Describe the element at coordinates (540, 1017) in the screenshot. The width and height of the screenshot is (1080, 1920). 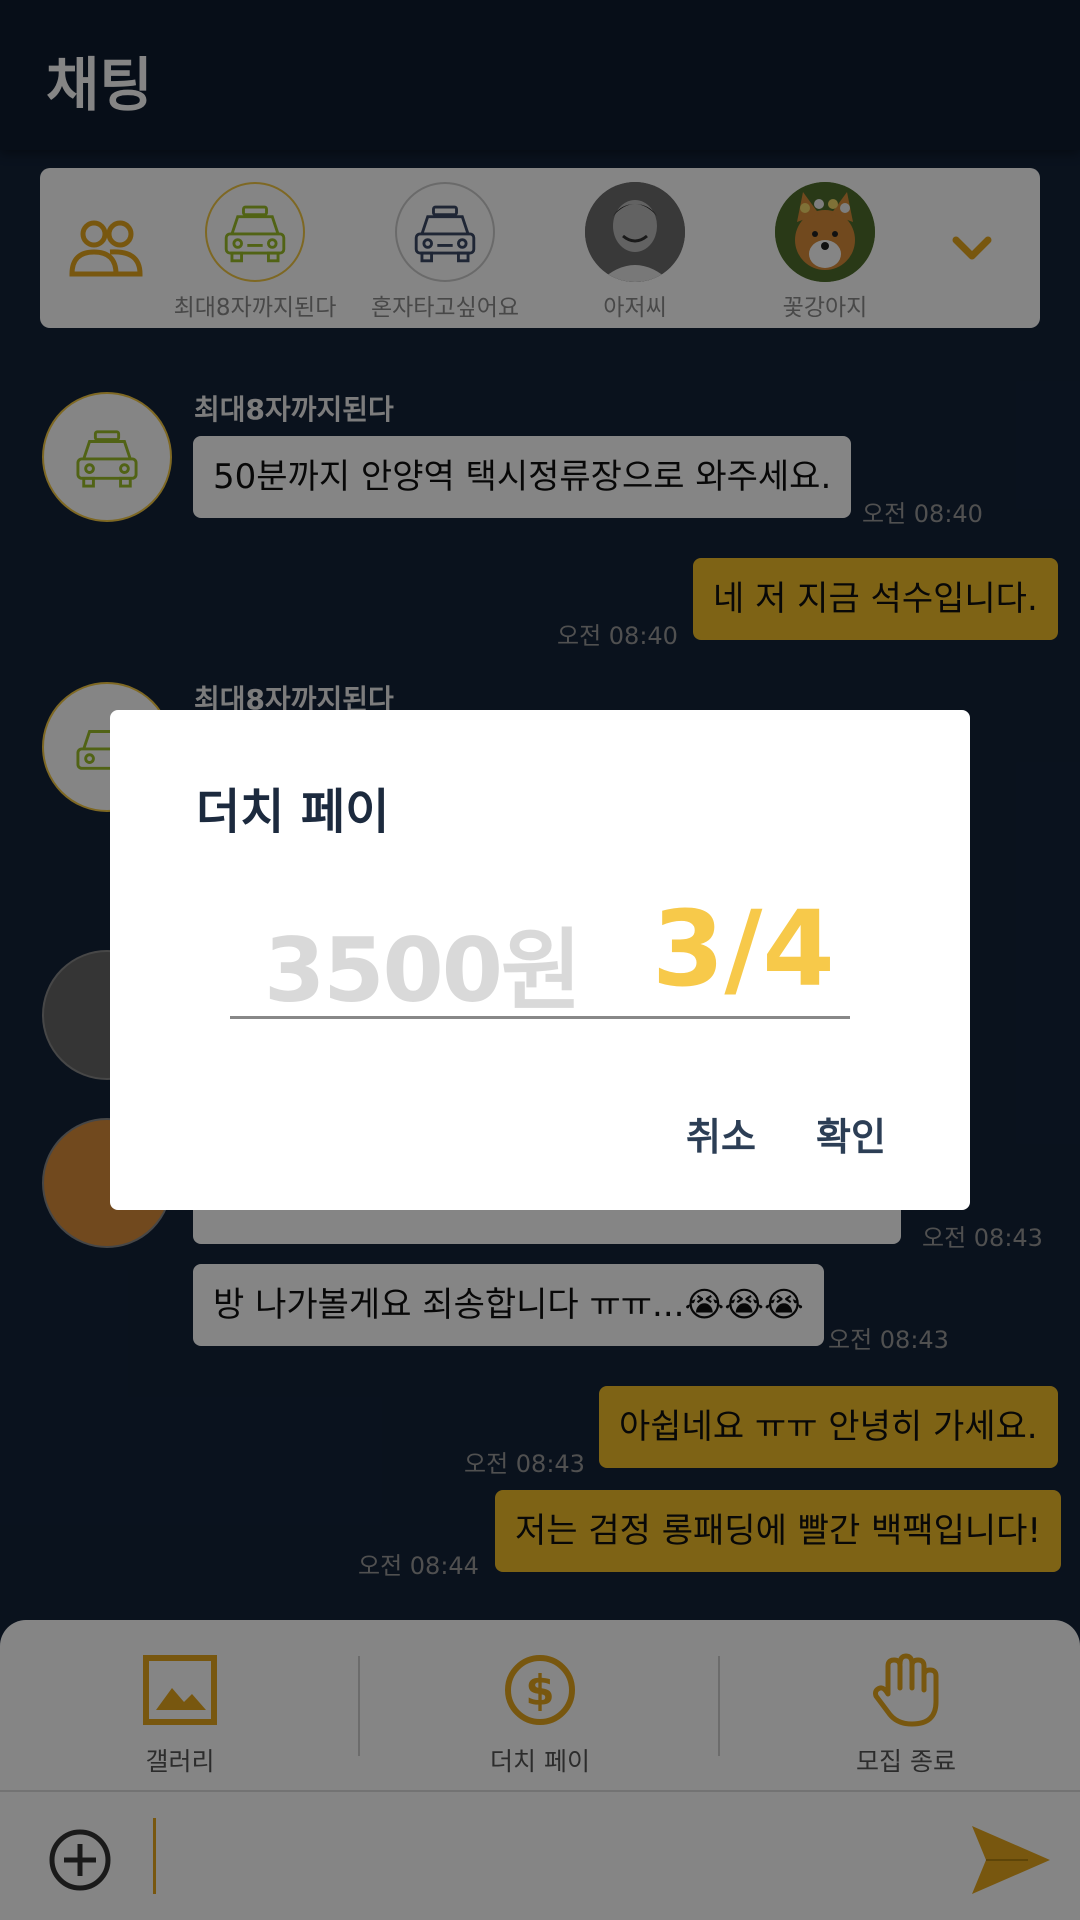
I see `input-underline` at that location.